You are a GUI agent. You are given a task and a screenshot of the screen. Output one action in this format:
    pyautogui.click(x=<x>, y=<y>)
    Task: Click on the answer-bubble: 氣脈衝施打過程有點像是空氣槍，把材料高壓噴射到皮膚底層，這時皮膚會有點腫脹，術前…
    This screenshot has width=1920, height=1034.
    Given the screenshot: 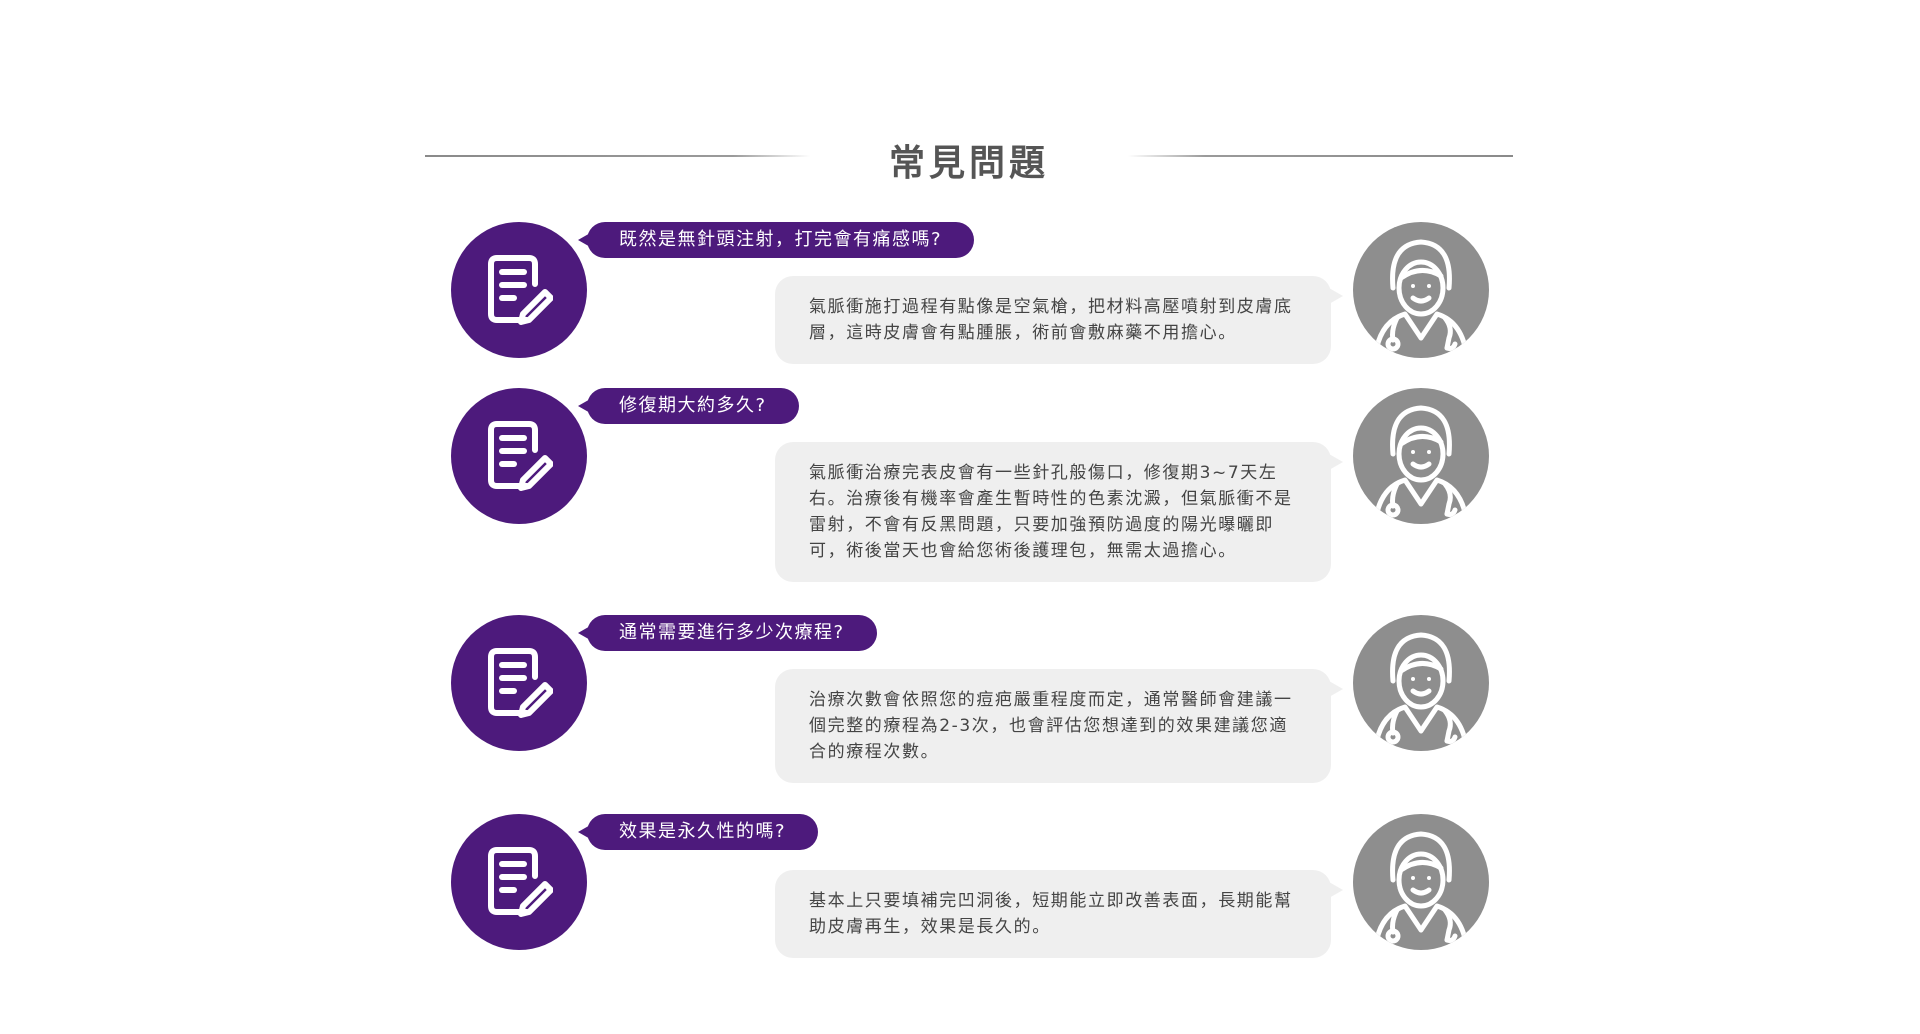 What is the action you would take?
    pyautogui.click(x=1059, y=320)
    